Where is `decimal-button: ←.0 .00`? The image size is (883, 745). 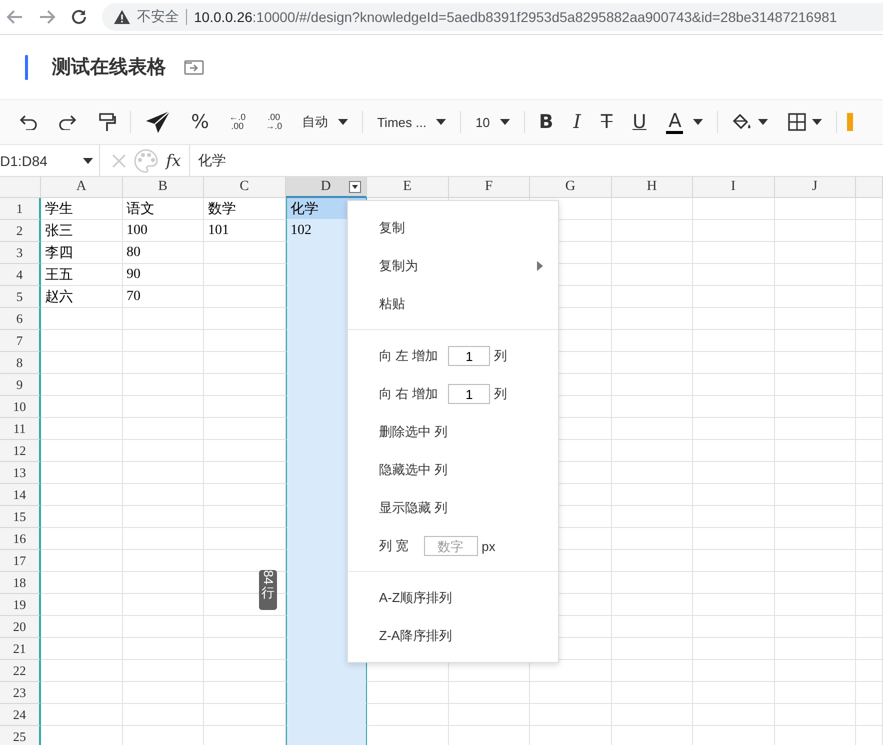
decimal-button: ←.0 .00 is located at coordinates (237, 122).